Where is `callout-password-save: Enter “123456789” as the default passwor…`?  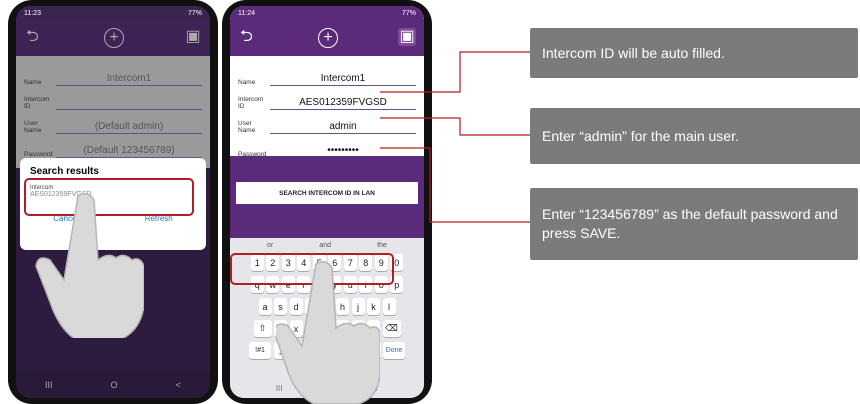
callout-password-save: Enter “123456789” as the default passwor… is located at coordinates (694, 224).